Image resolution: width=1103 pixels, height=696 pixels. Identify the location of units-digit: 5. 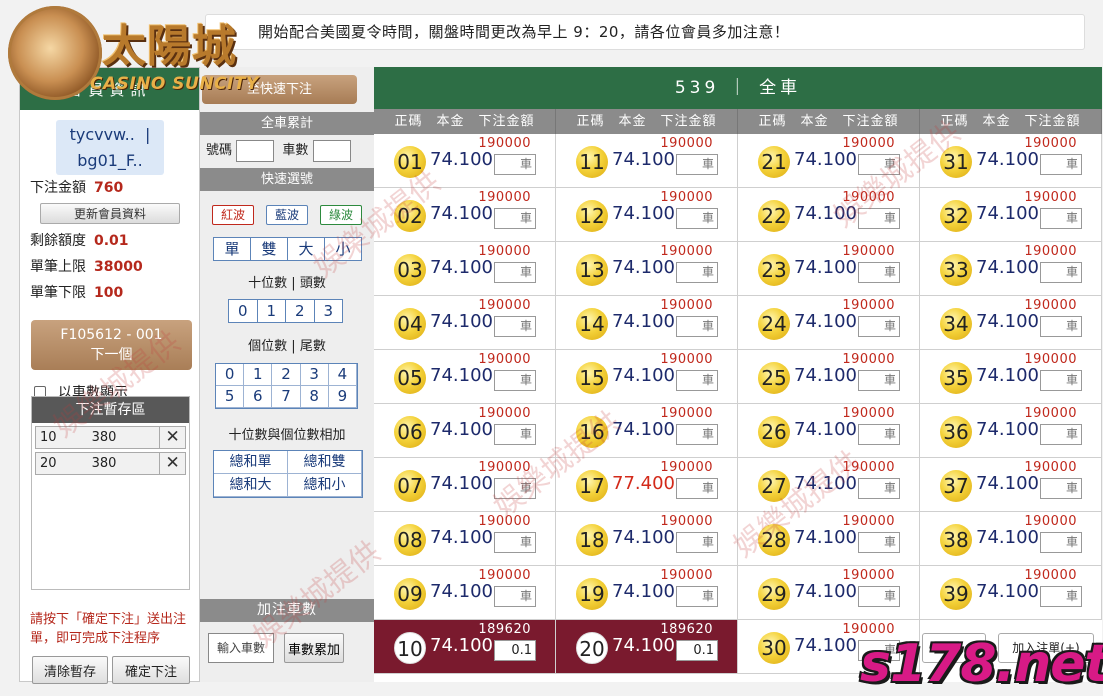
(230, 397).